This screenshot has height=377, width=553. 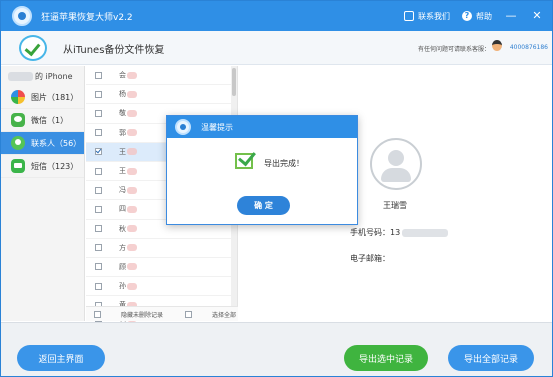 I want to click on dialog-body: 导出完成！ 确 定, so click(x=262, y=181).